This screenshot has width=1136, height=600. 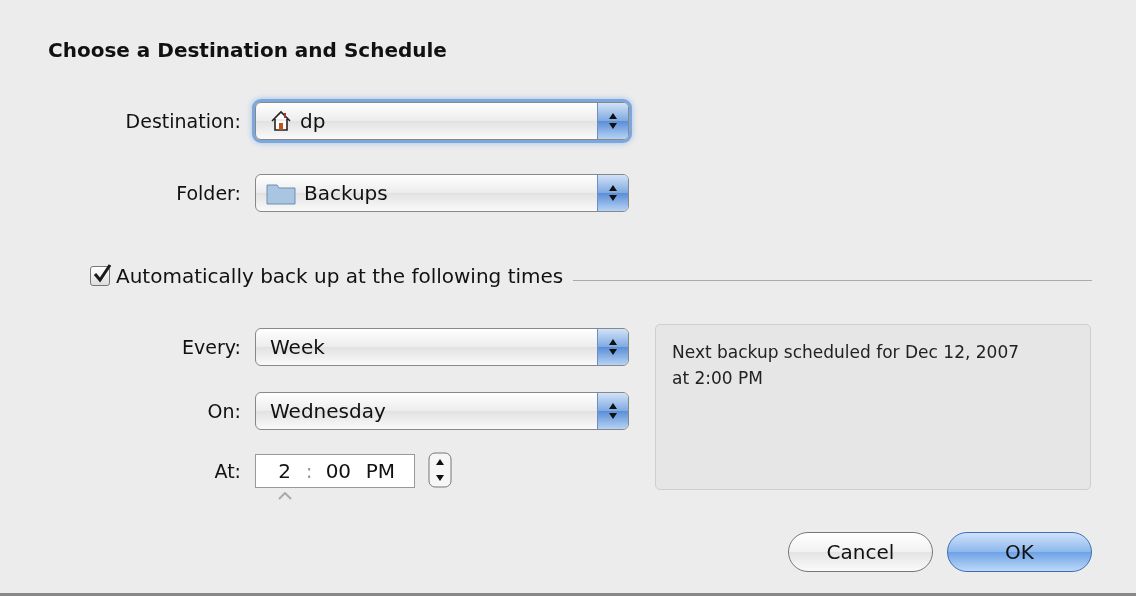 What do you see at coordinates (873, 407) in the screenshot?
I see `next-backup-note: Next backup scheduled for Dec 12, 2007 at 2:00 PM` at bounding box center [873, 407].